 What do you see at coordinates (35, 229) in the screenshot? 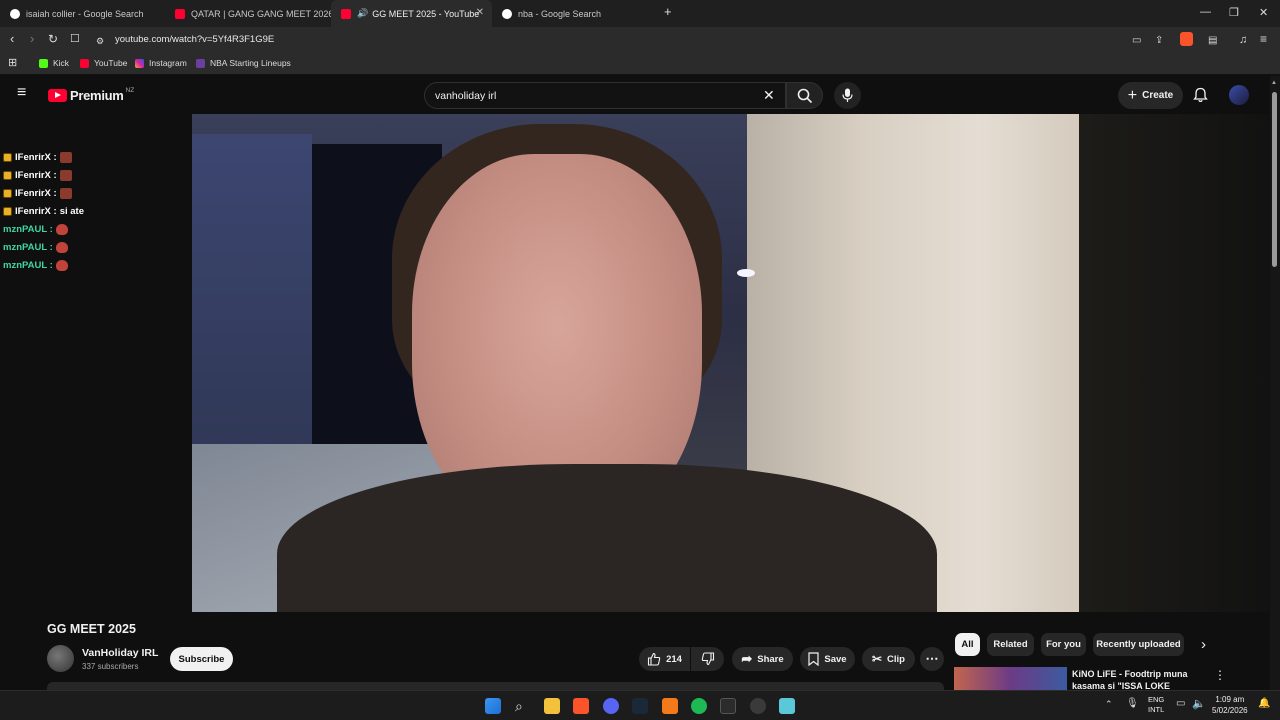
I see `chat-message: mznPAUL :` at bounding box center [35, 229].